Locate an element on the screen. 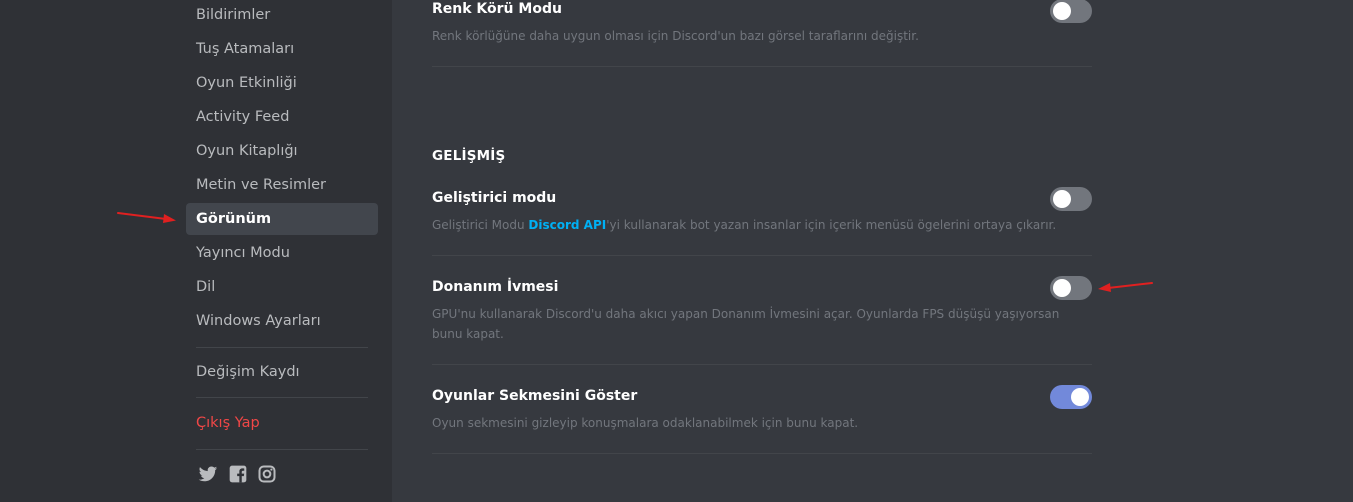 Image resolution: width=1353 pixels, height=502 pixels. games-tab-toggle is located at coordinates (1071, 397).